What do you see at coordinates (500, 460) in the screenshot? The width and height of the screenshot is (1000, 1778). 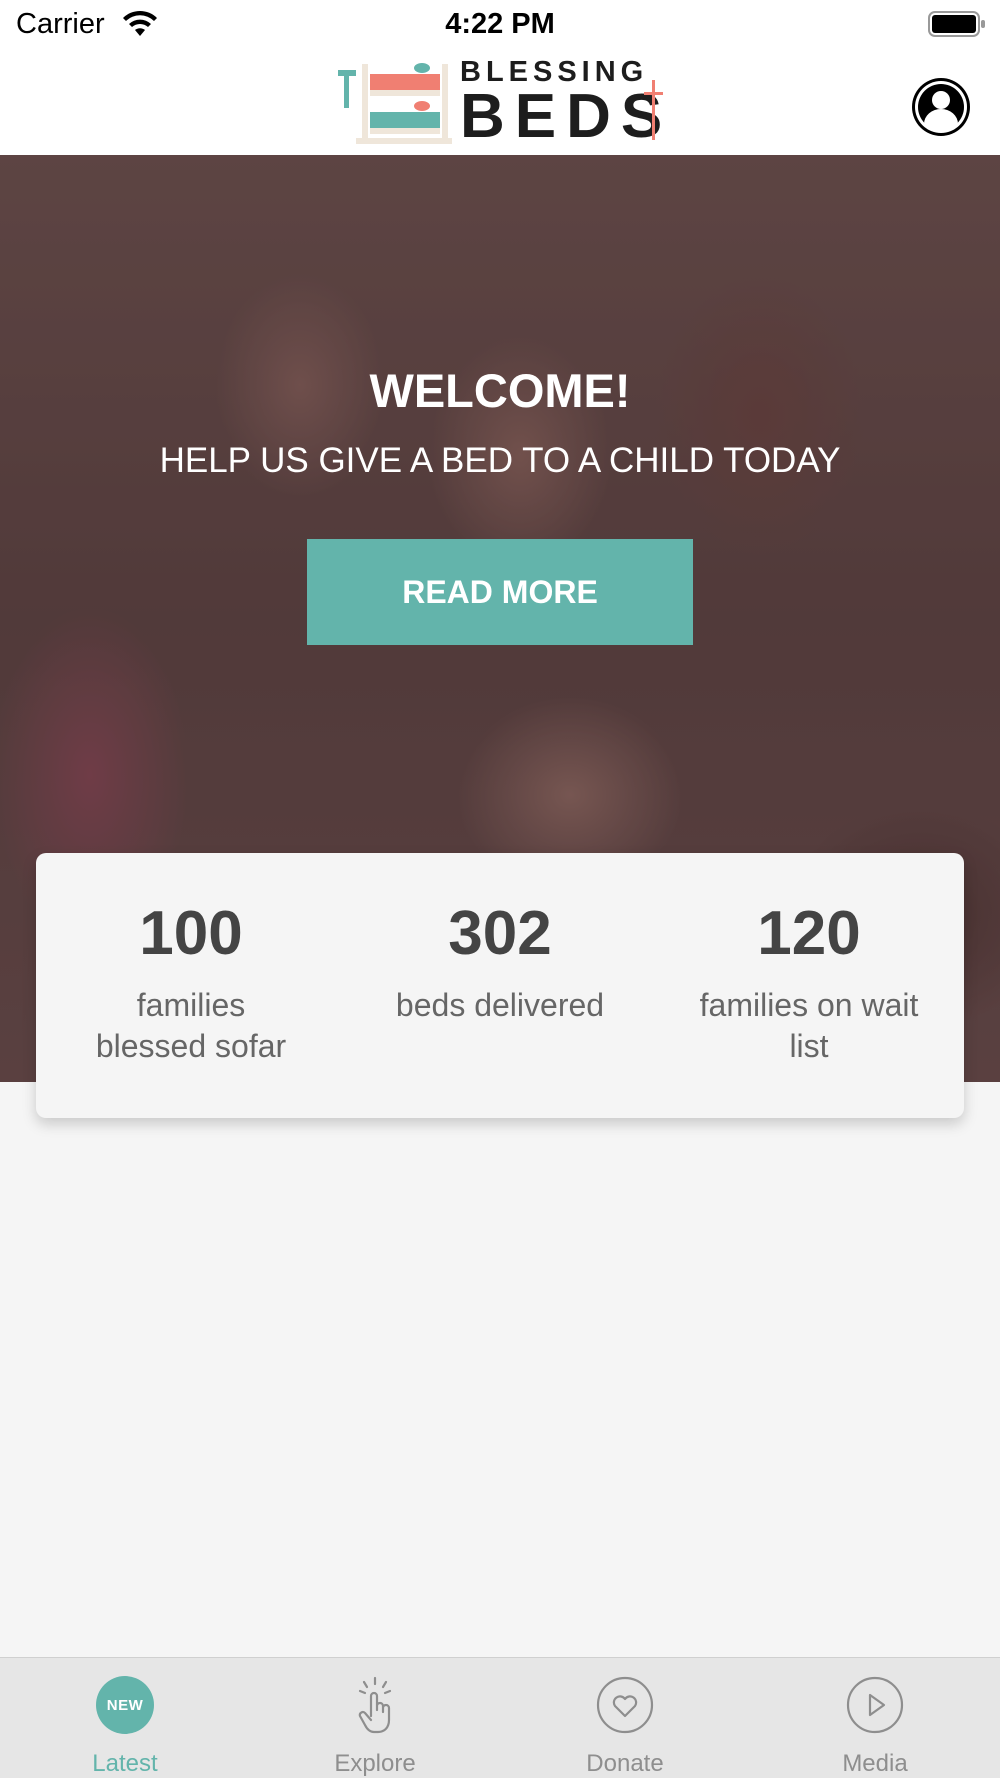 I see `hero-subtitle: HELP US GIVE A BED TO A CHILD TODAY` at bounding box center [500, 460].